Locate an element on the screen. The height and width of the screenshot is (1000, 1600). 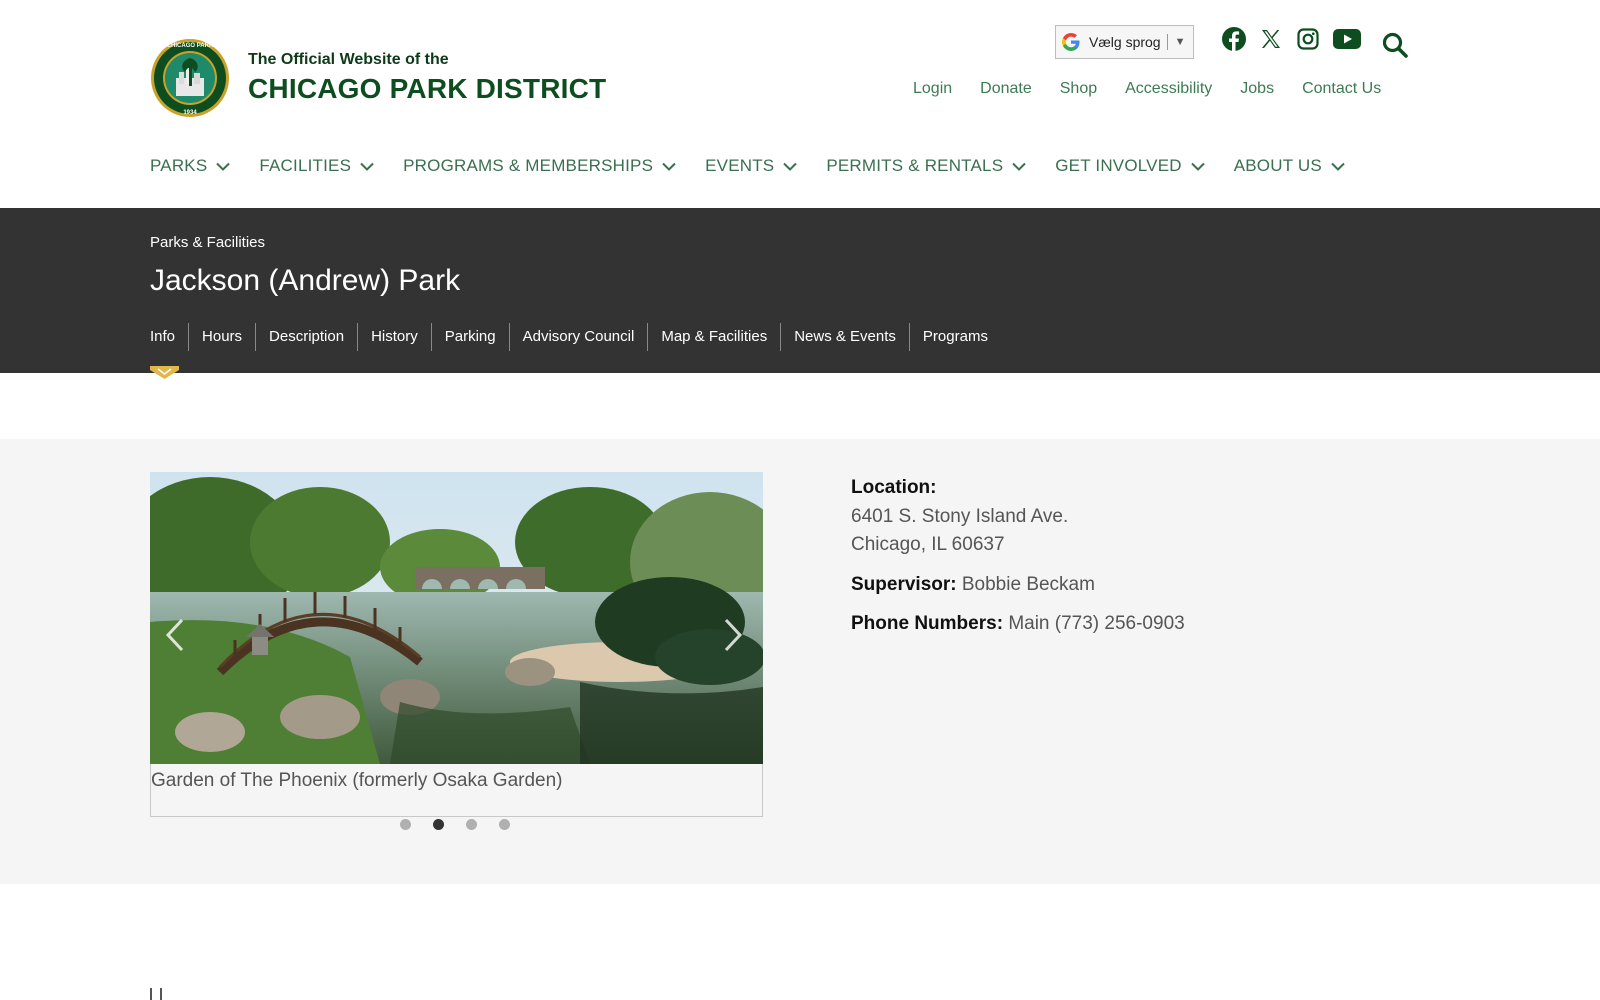
japanese-garden-photo is located at coordinates (456, 618).